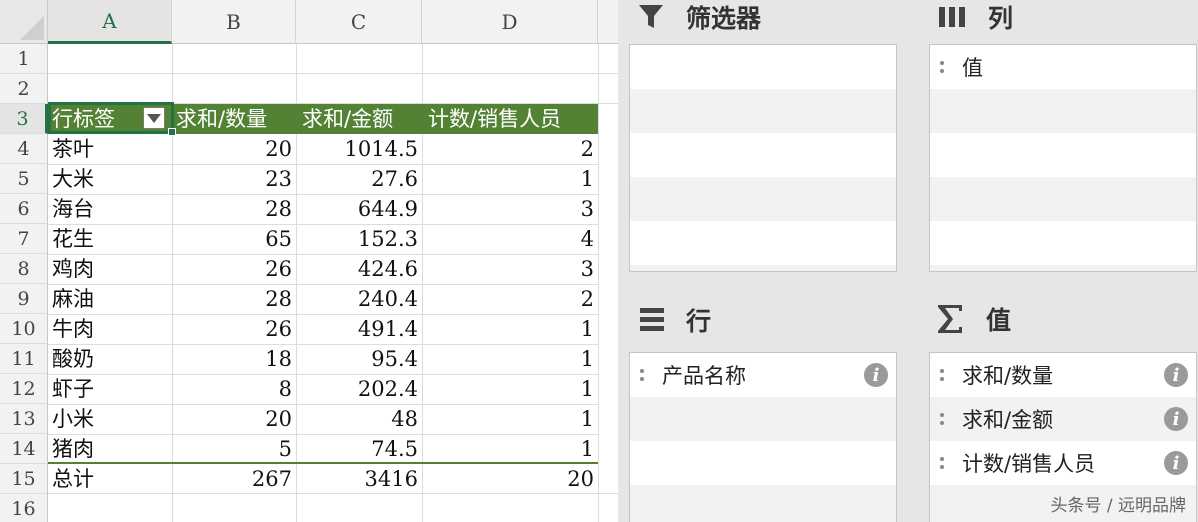 The width and height of the screenshot is (1198, 522). I want to click on sum-amount: 27.6, so click(357, 179).